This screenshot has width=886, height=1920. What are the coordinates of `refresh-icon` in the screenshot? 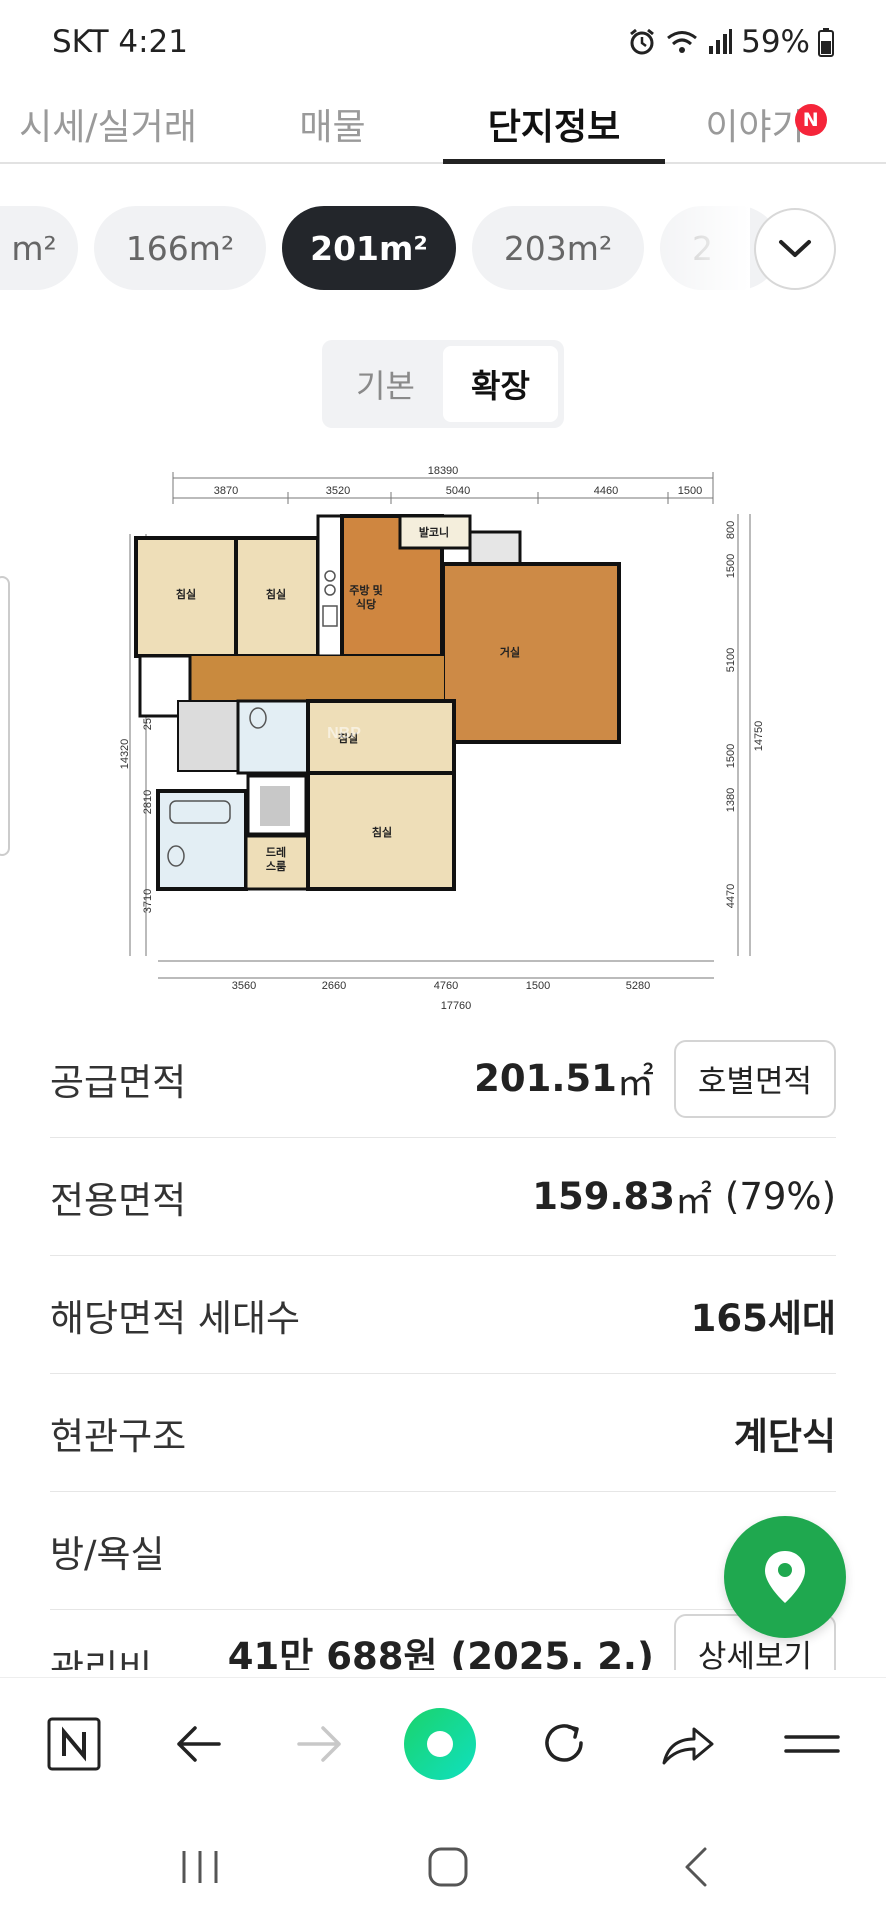 It's located at (564, 1743).